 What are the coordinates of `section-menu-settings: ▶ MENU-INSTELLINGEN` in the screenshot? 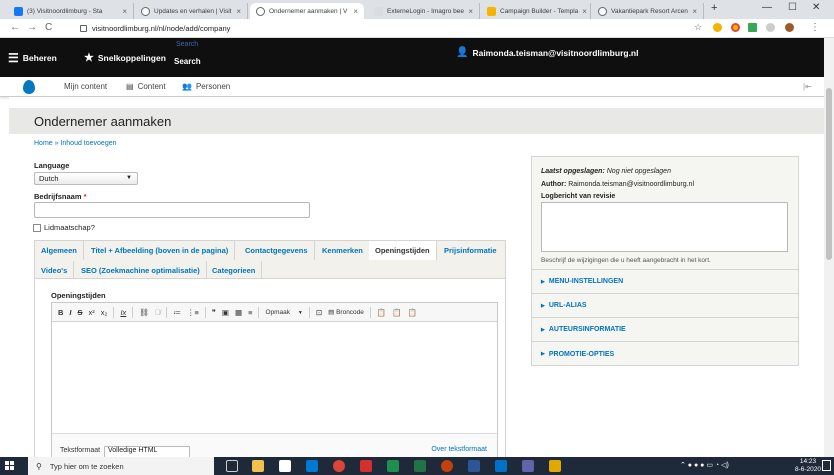 It's located at (665, 282).